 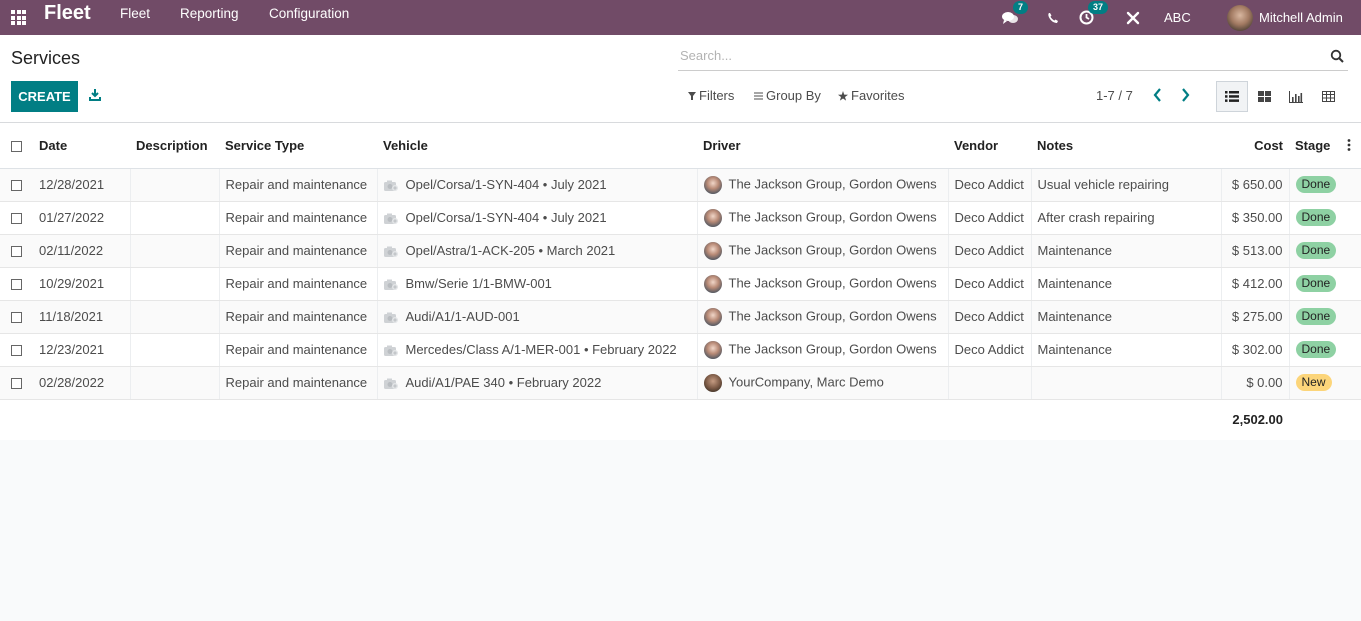 I want to click on cell-cost: $ 650.00, so click(x=1254, y=185).